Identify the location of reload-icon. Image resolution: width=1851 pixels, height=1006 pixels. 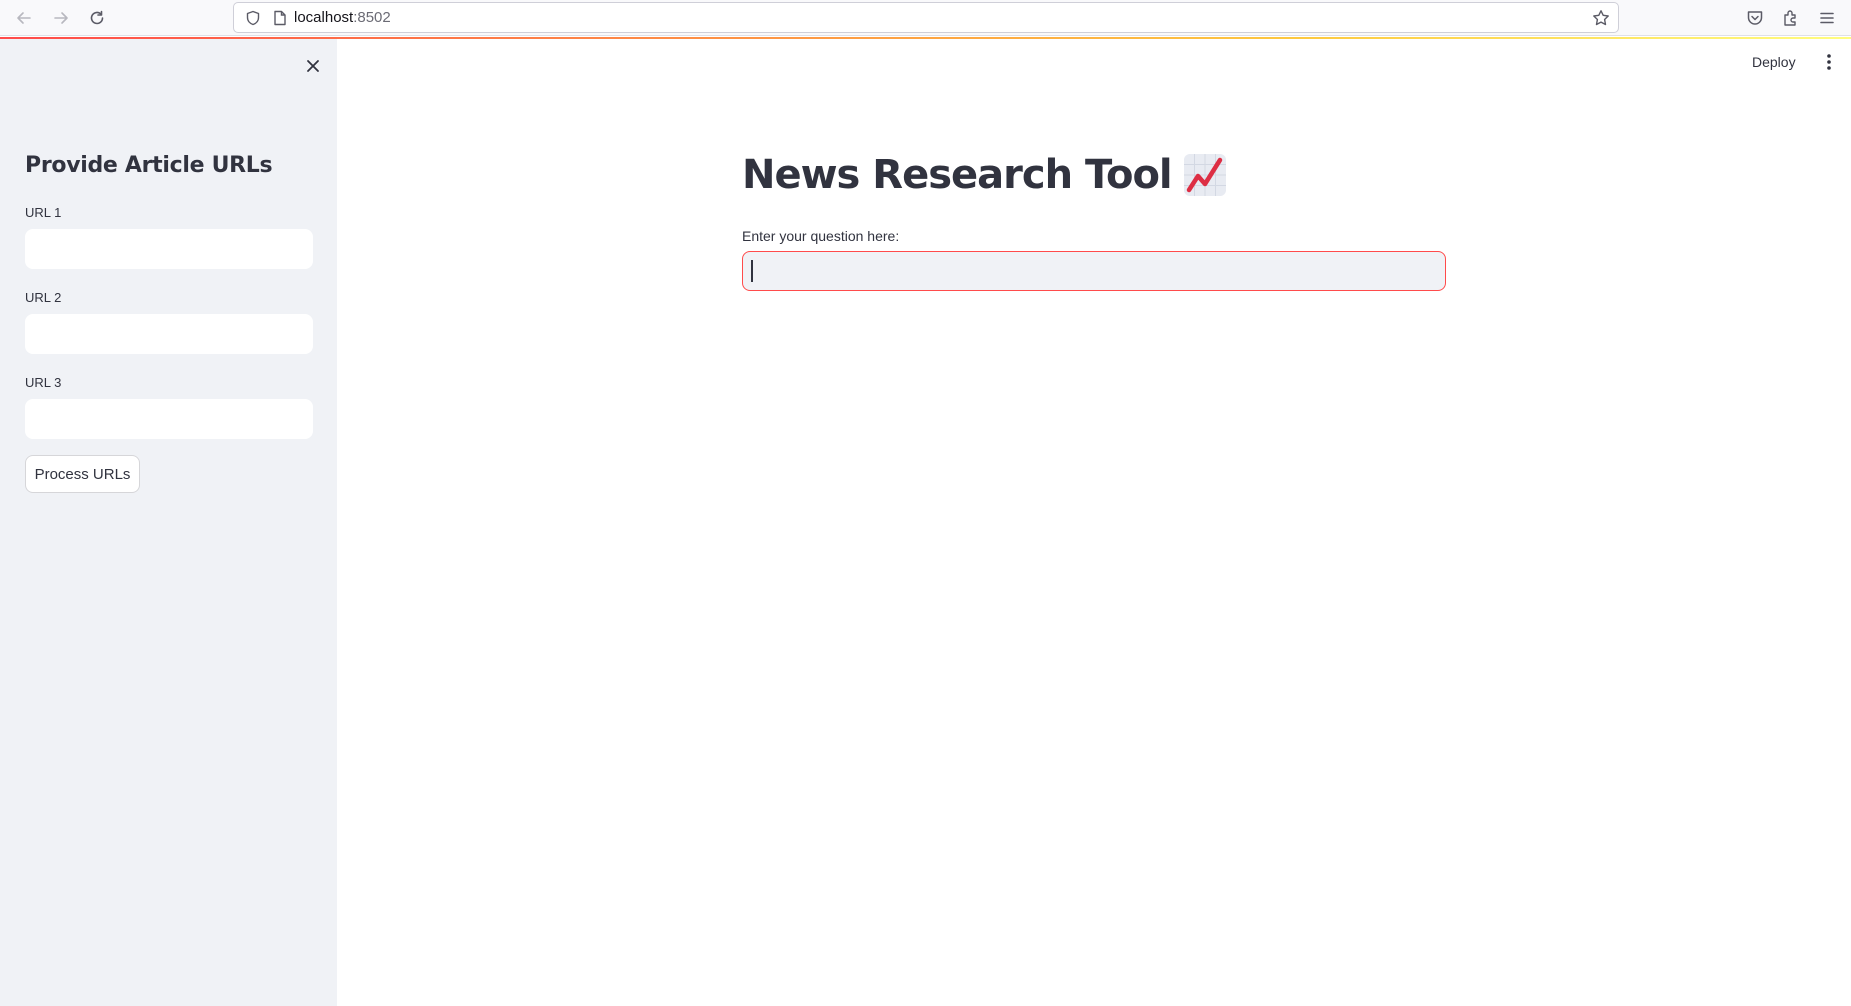
(97, 18).